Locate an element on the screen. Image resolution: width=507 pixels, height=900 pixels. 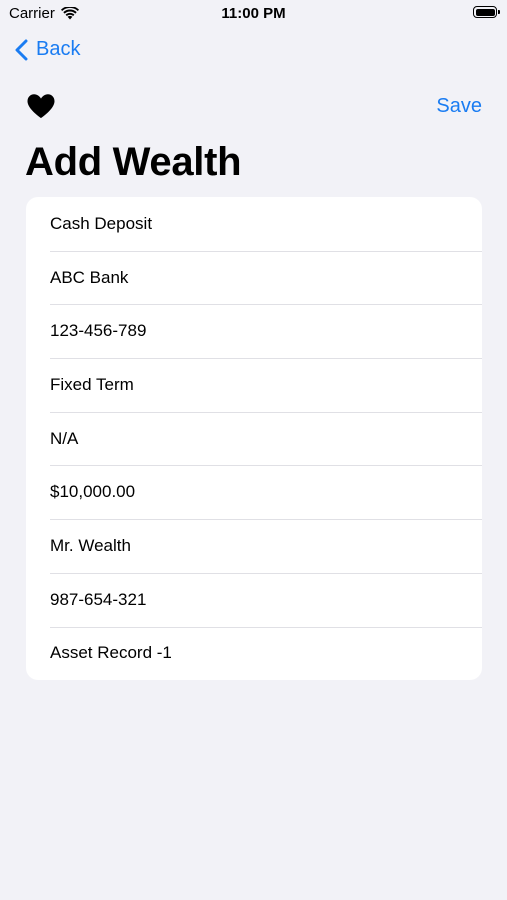
battery-cap is located at coordinates (499, 12).